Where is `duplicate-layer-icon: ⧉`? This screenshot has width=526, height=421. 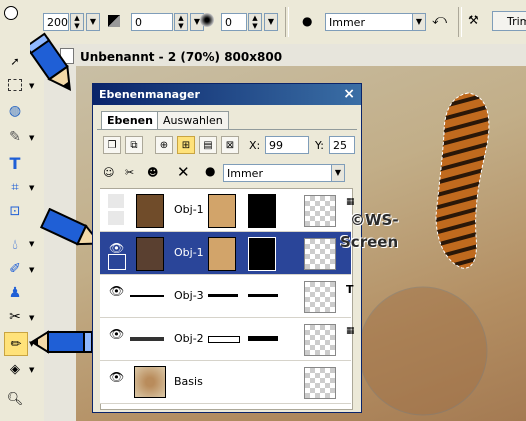 duplicate-layer-icon: ⧉ is located at coordinates (134, 145).